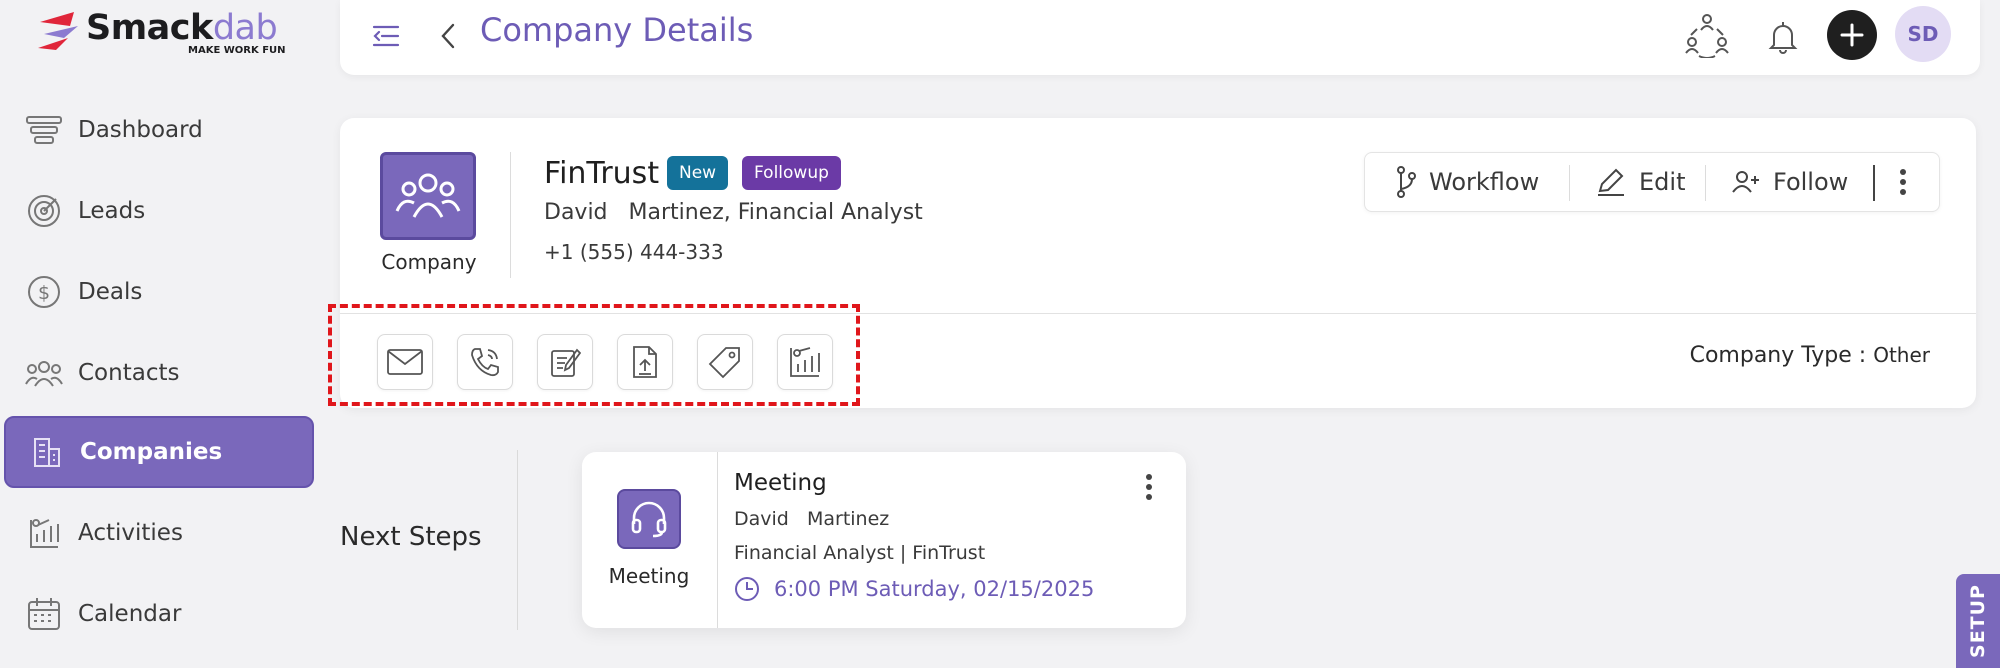 Image resolution: width=2000 pixels, height=668 pixels. I want to click on send-email-button, so click(405, 362).